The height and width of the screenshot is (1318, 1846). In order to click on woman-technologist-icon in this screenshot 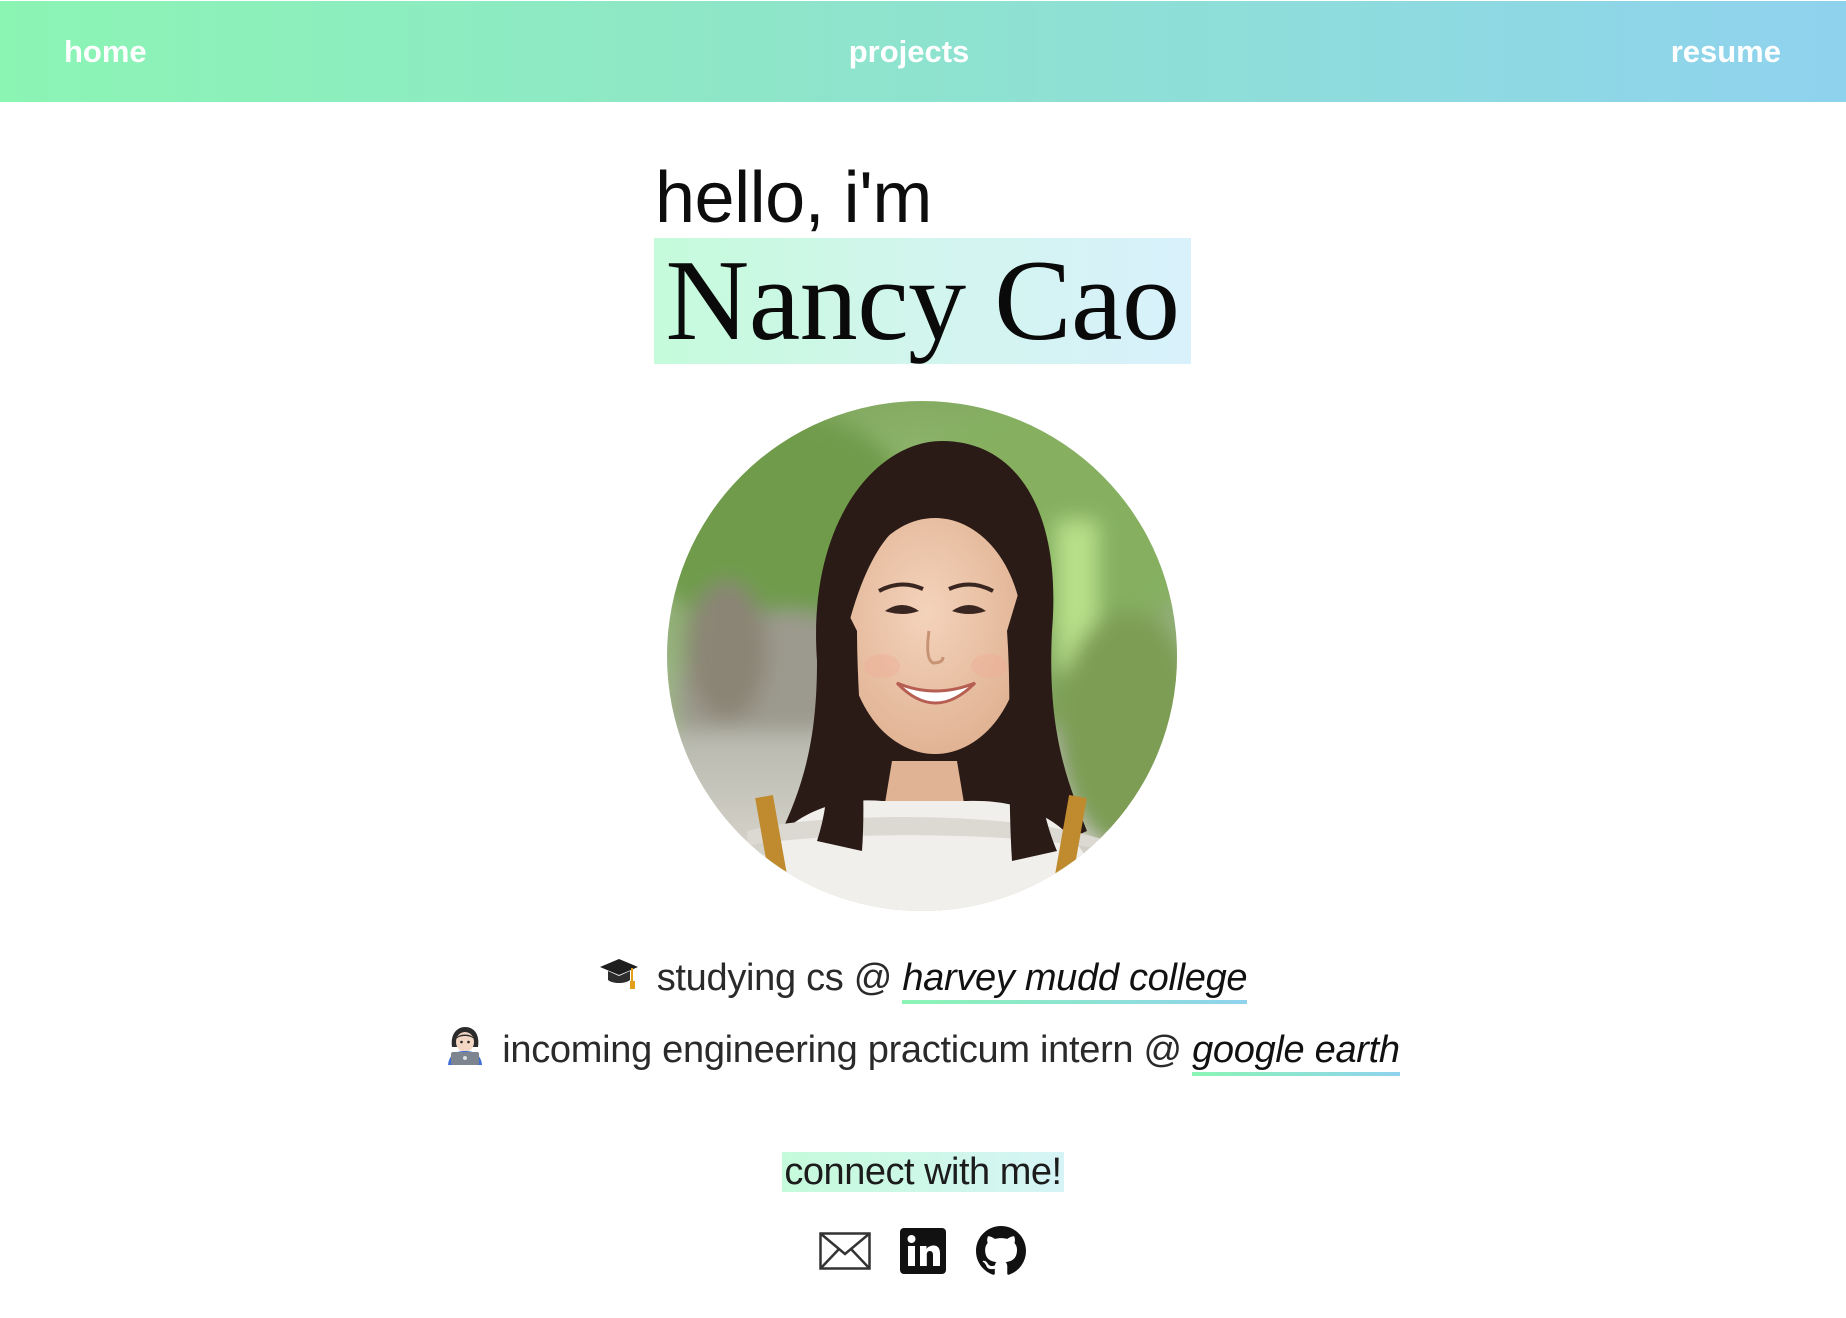, I will do `click(465, 1051)`.